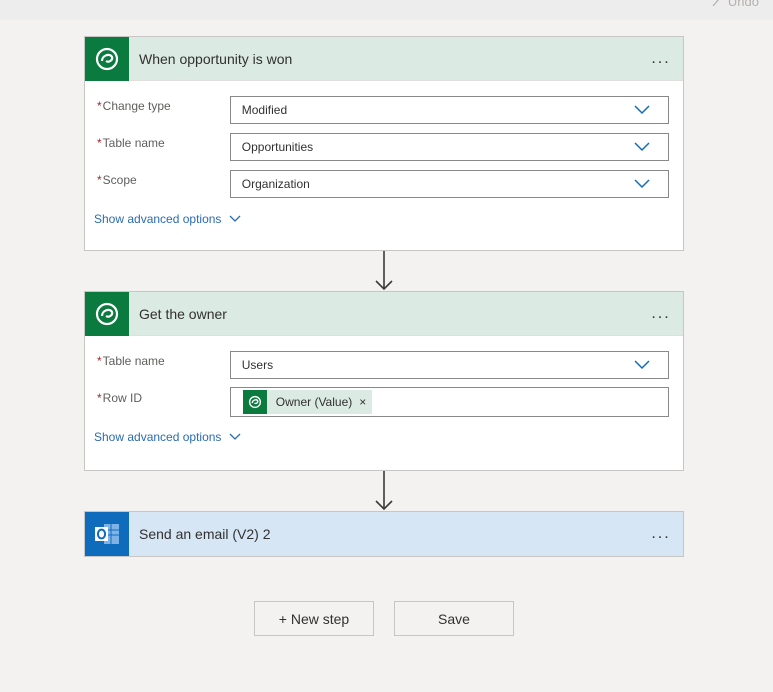 This screenshot has width=773, height=692. Describe the element at coordinates (277, 146) in the screenshot. I see `table-name-value: Opportunities` at that location.